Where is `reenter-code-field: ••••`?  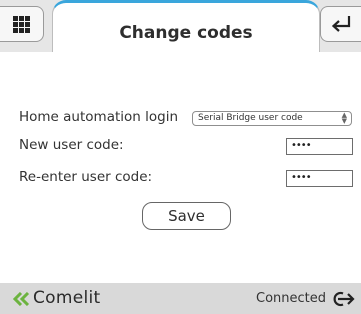
reenter-code-field: •••• is located at coordinates (319, 178).